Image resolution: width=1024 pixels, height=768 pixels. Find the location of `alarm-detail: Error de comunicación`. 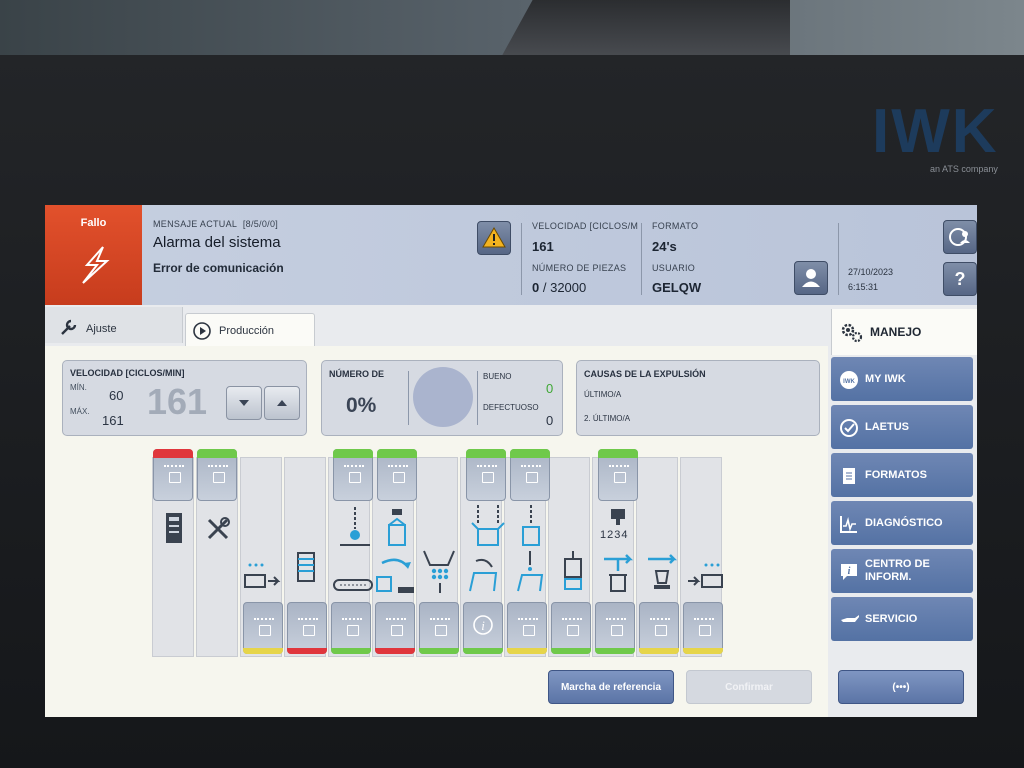

alarm-detail: Error de comunicación is located at coordinates (218, 268).